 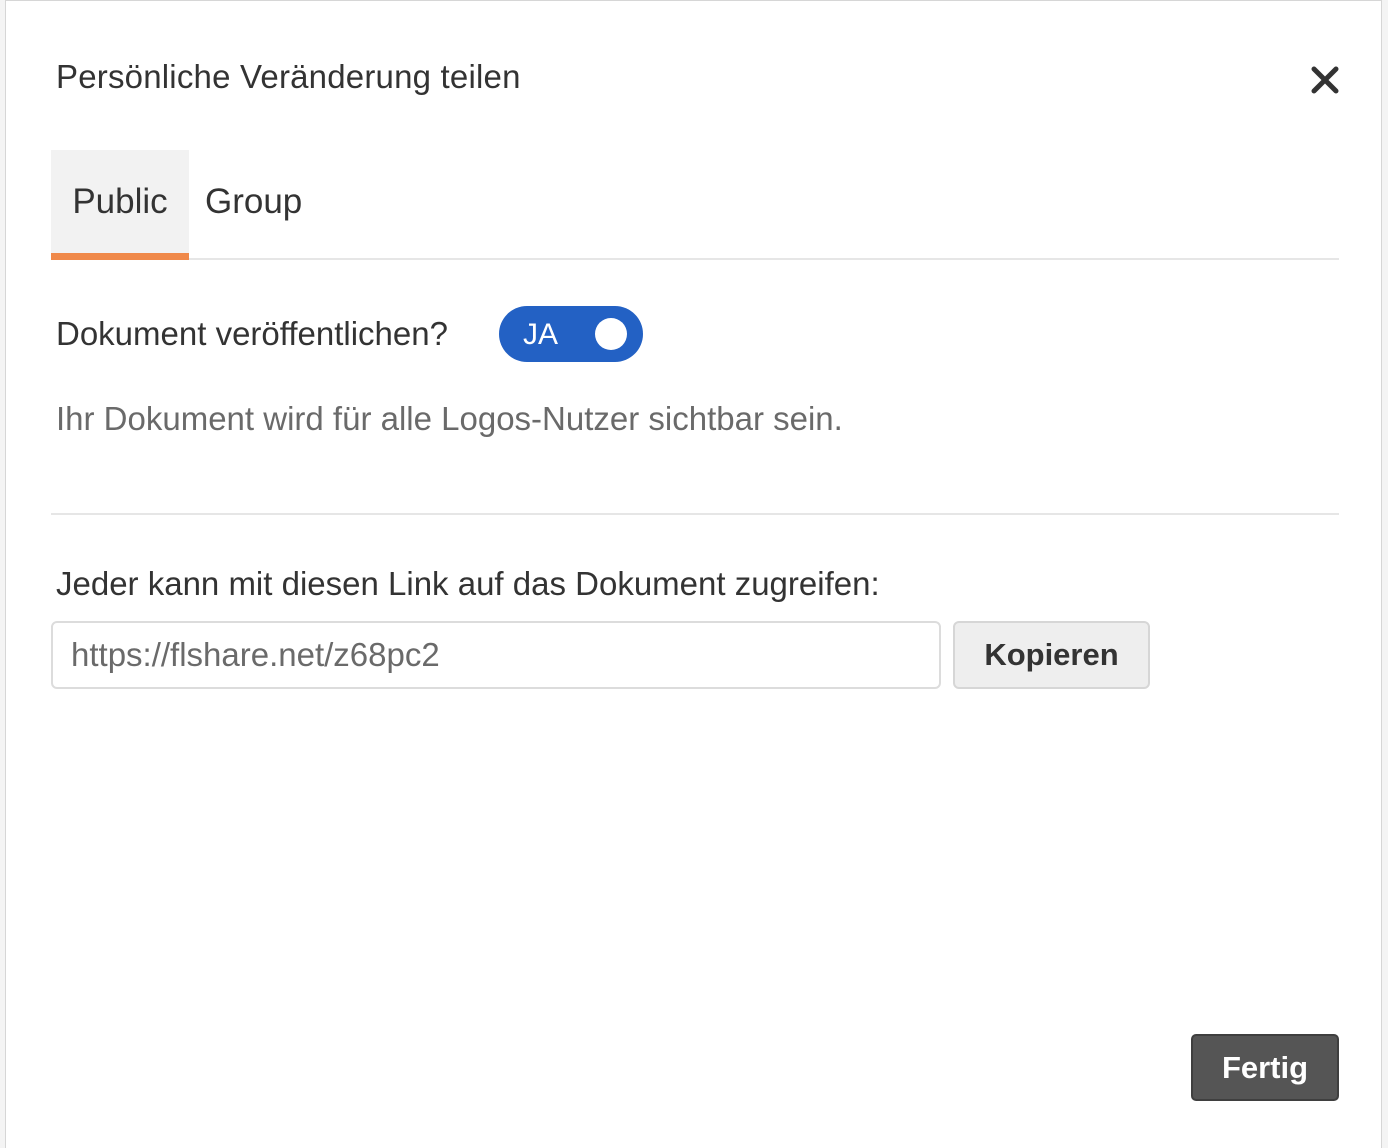 I want to click on done-button: Fertig, so click(x=1265, y=1067).